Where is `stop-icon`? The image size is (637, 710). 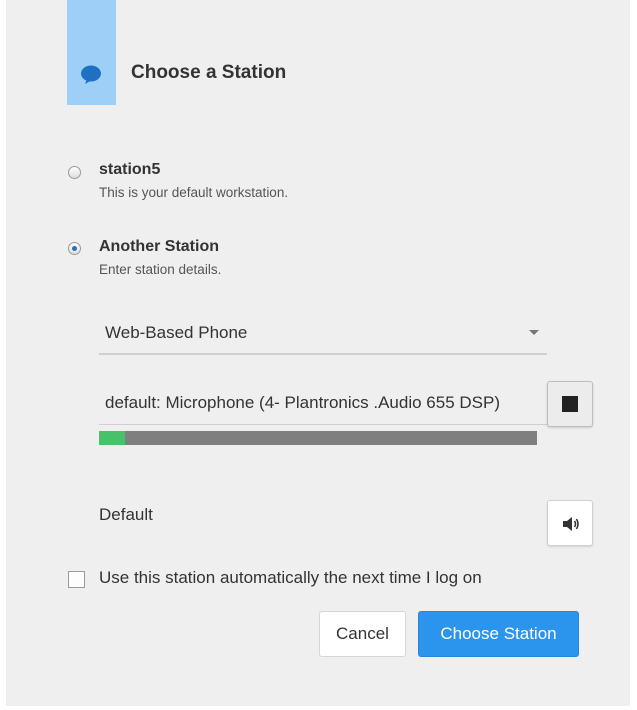
stop-icon is located at coordinates (570, 404).